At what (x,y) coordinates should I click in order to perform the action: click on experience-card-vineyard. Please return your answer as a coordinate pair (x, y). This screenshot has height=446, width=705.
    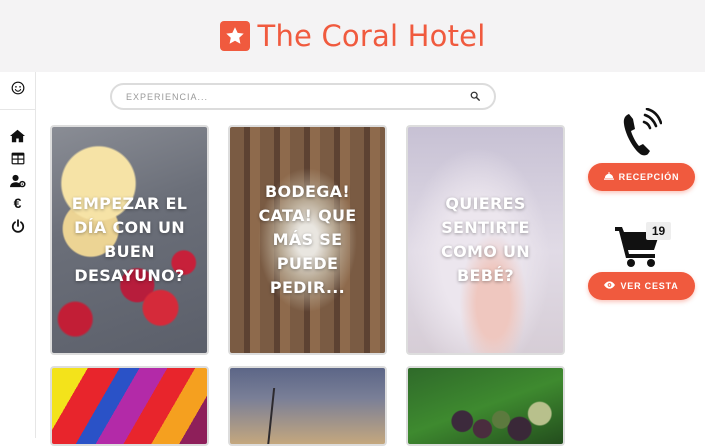
    Looking at the image, I should click on (485, 406).